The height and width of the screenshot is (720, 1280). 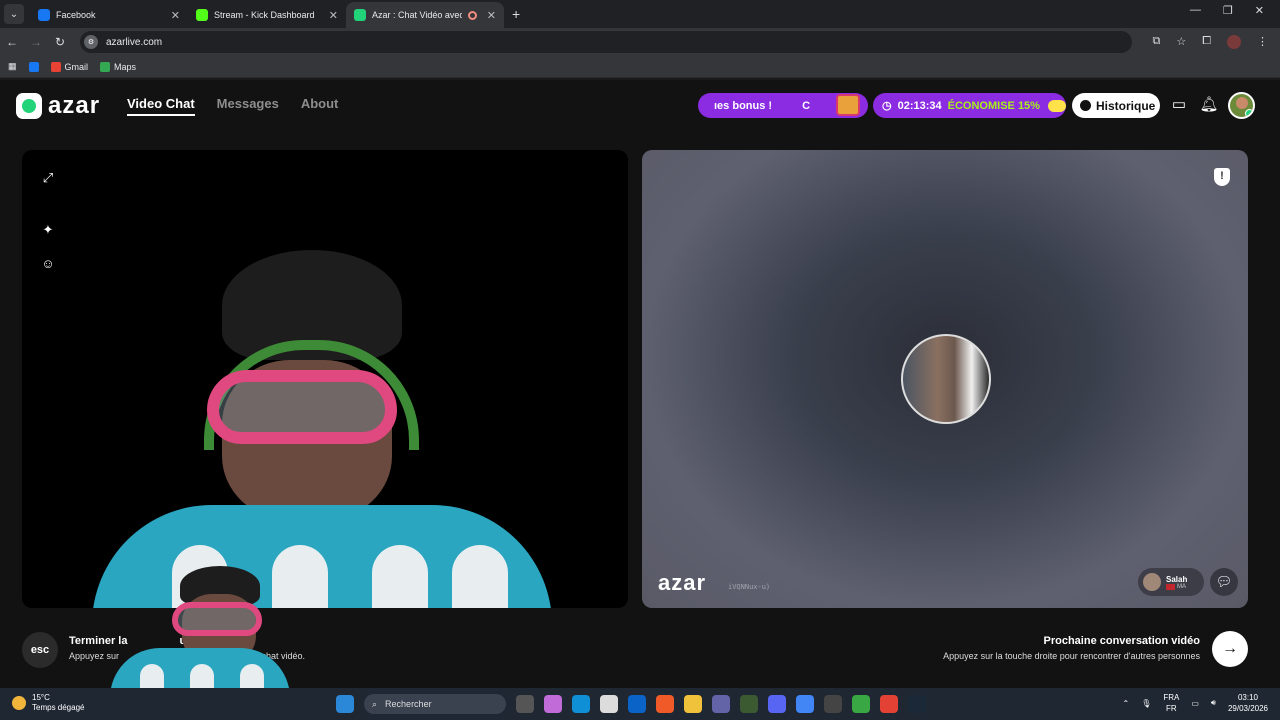 I want to click on nav-messages: Messages, so click(x=248, y=106).